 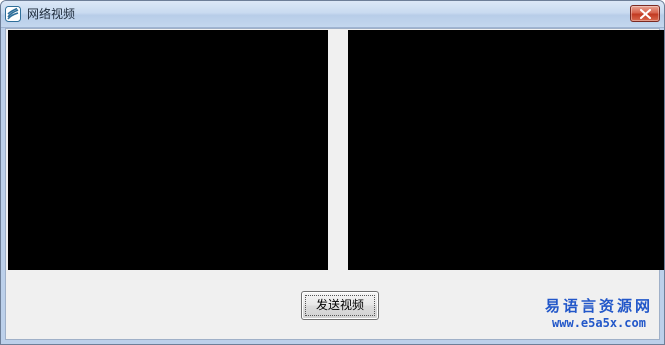 What do you see at coordinates (13, 14) in the screenshot?
I see `app-logo-icon` at bounding box center [13, 14].